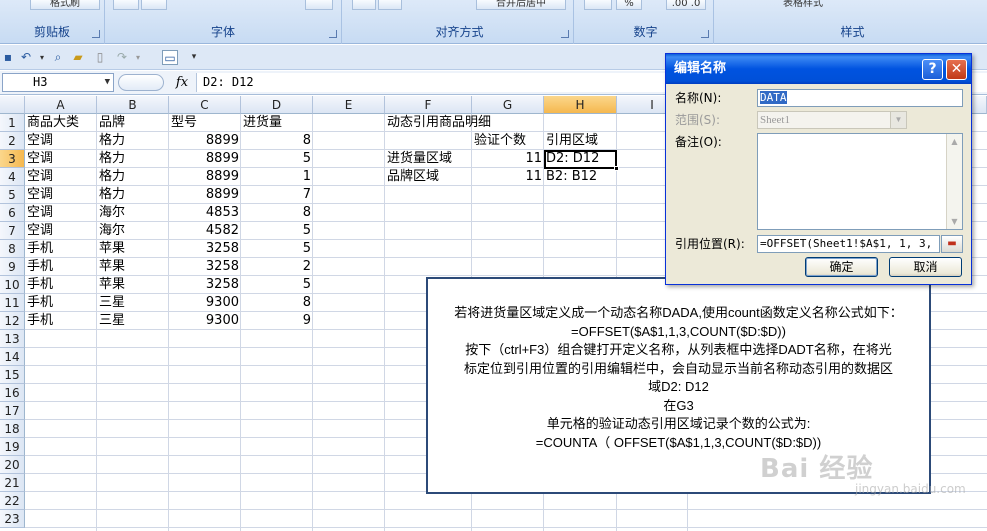 The image size is (987, 531). I want to click on percent-button: %, so click(629, 5).